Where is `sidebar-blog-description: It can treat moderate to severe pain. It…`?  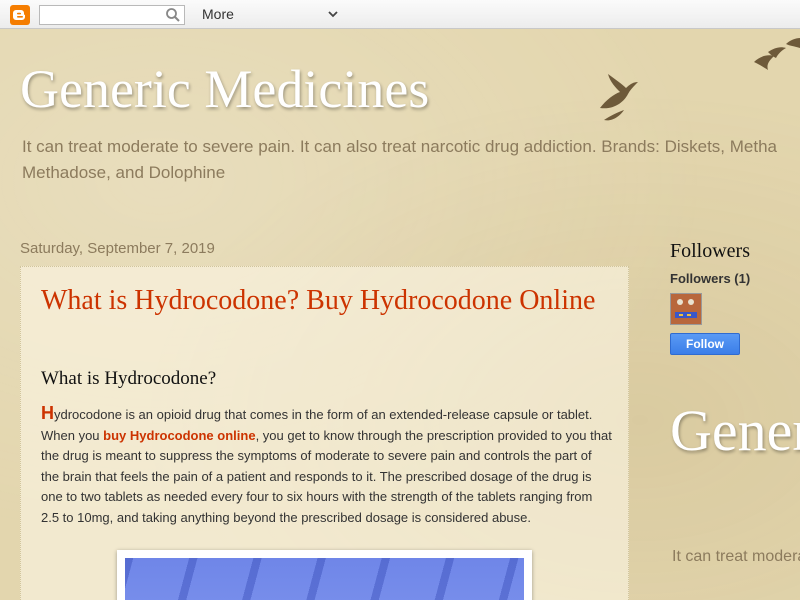 sidebar-blog-description: It can treat moderate to severe pain. It… is located at coordinates (736, 556).